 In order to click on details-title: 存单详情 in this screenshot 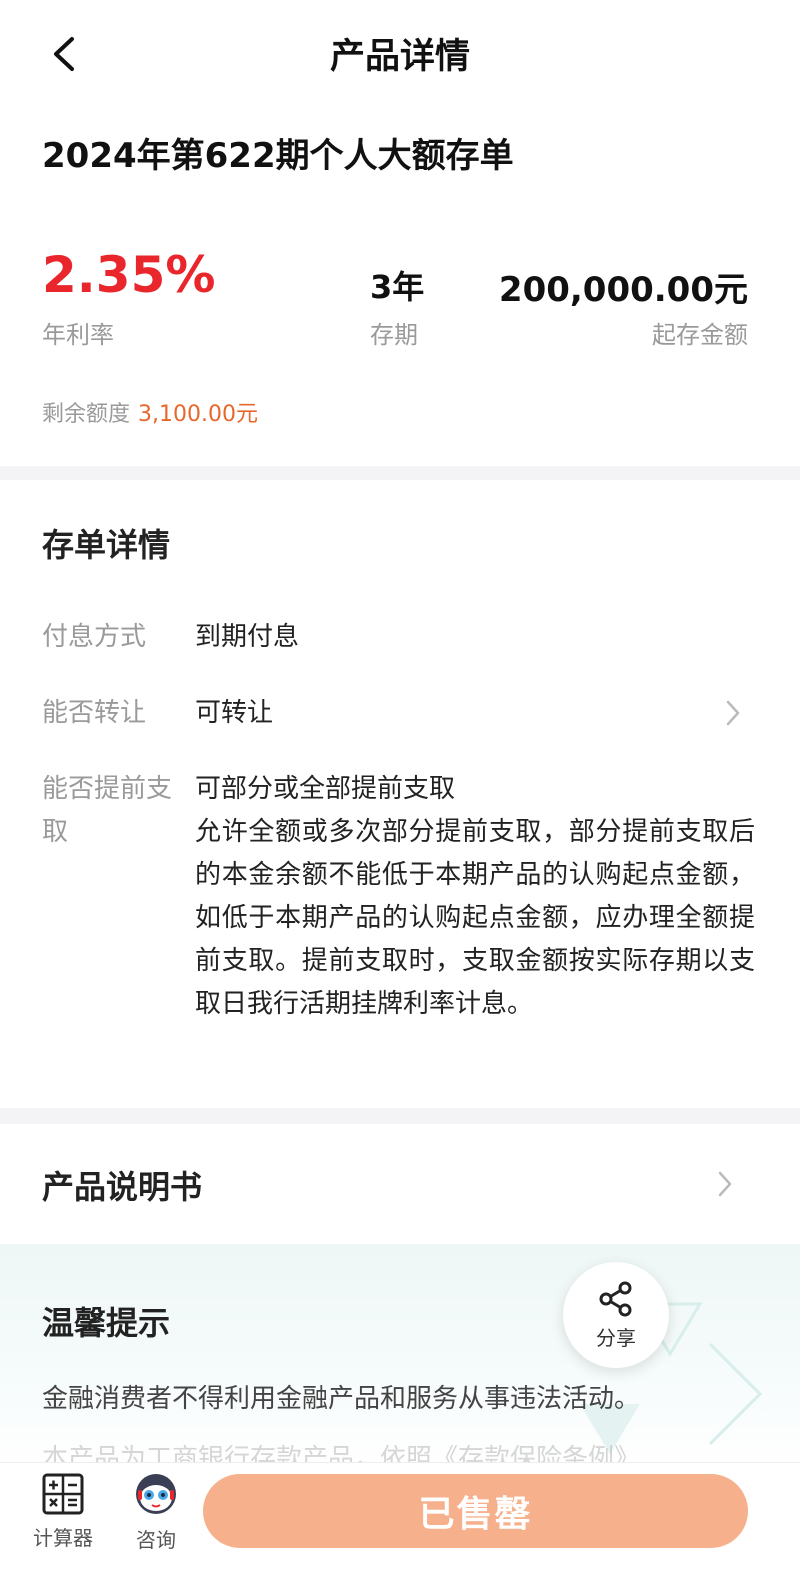, I will do `click(106, 545)`.